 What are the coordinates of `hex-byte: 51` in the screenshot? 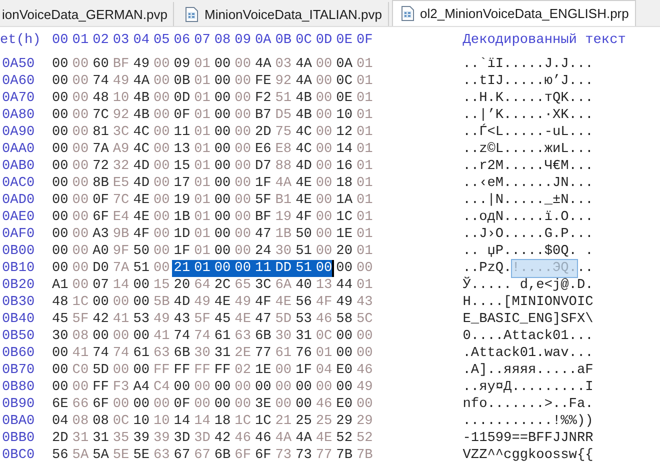 It's located at (304, 268).